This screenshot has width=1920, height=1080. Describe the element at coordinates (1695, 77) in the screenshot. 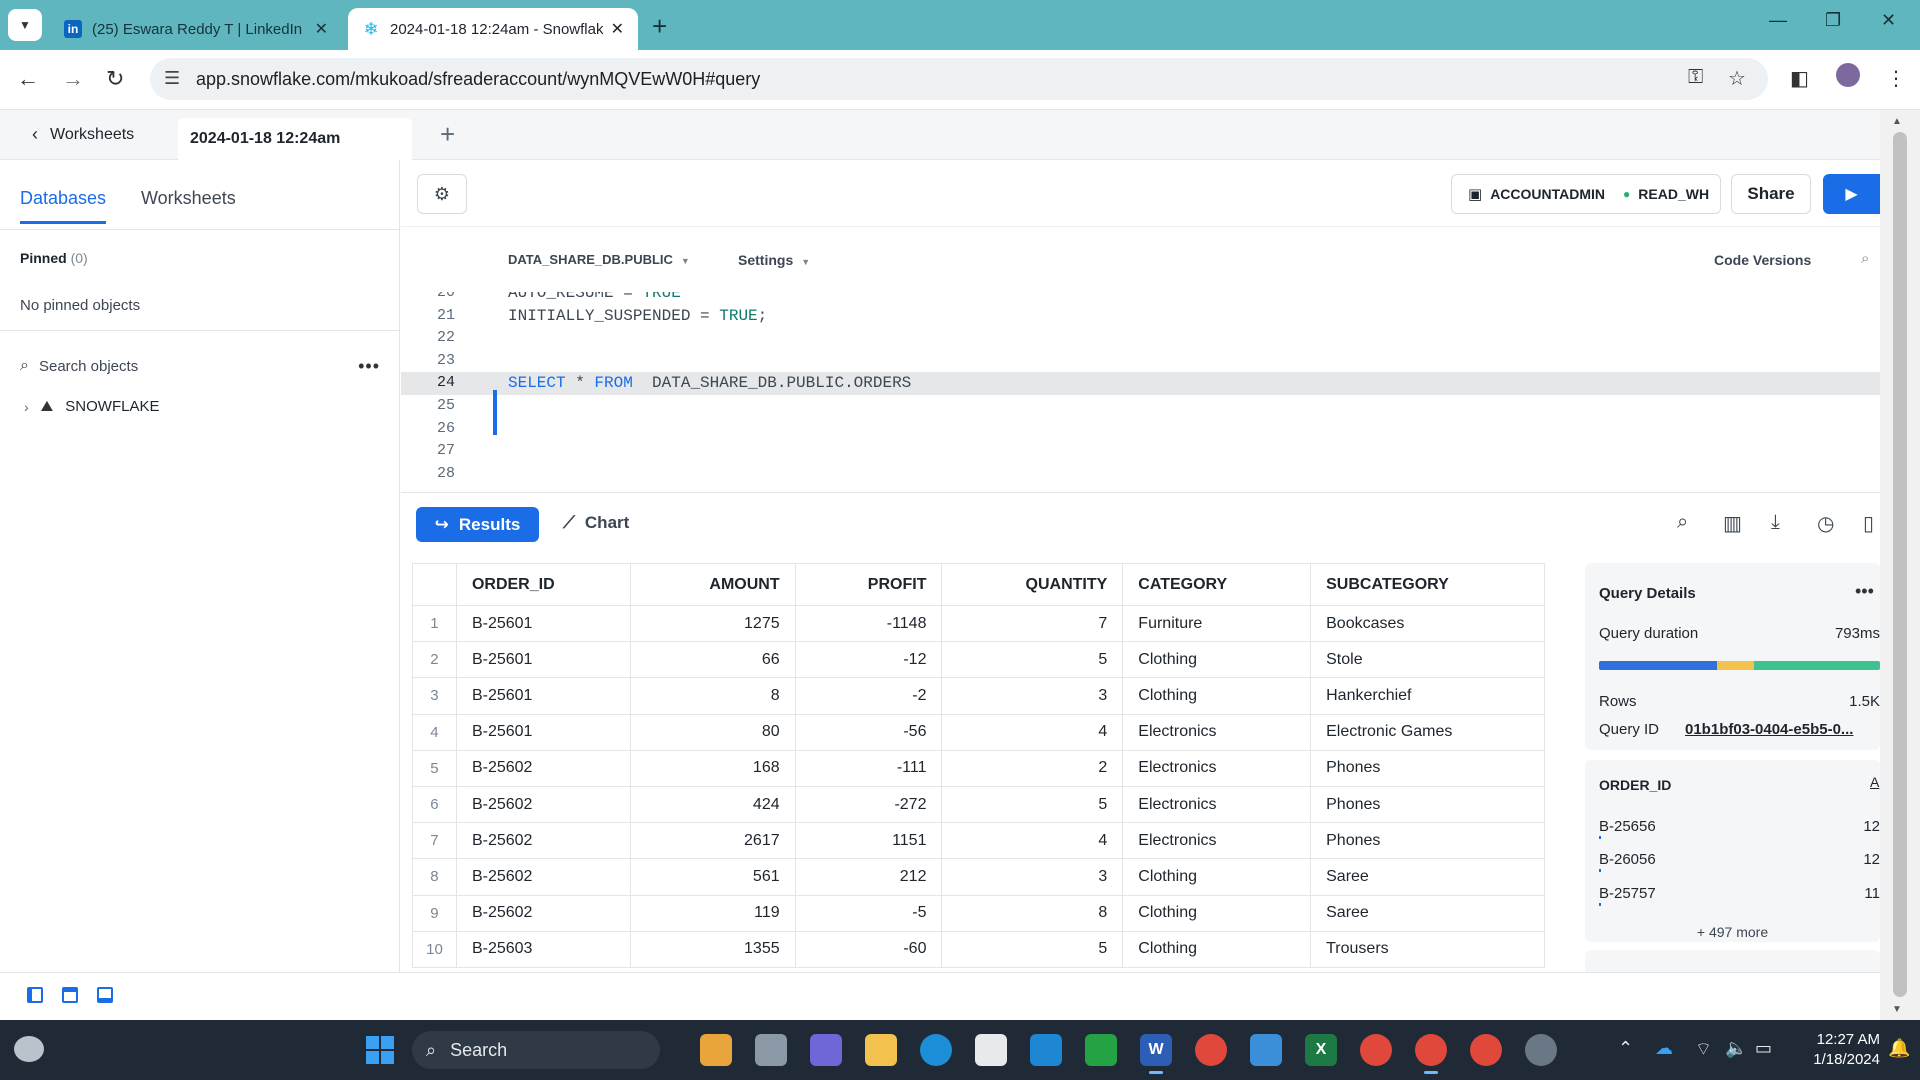

I see `password-key-icon: ⚿` at that location.